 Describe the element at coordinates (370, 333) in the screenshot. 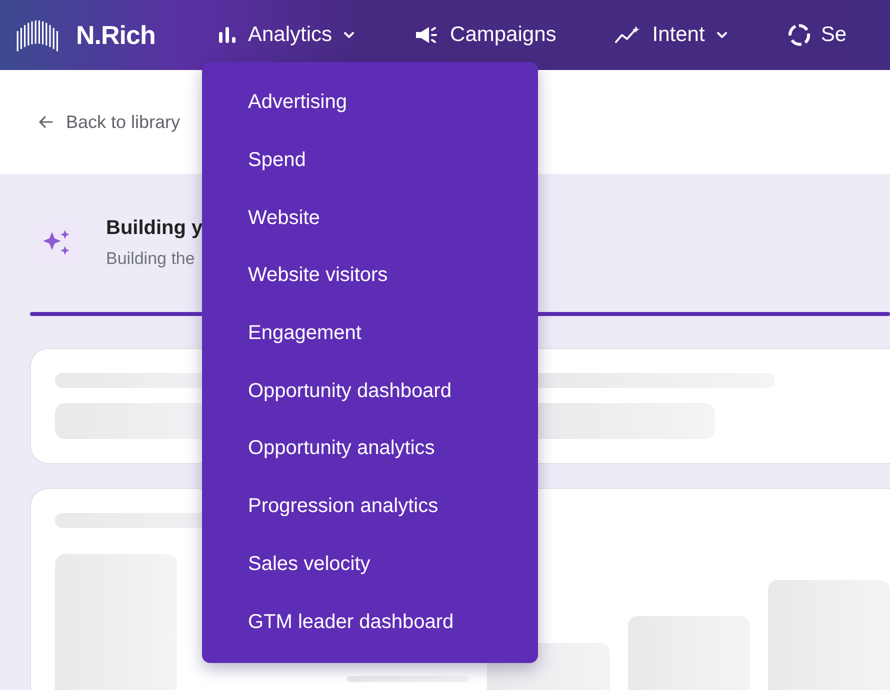

I see `menu-item: Engagement` at that location.